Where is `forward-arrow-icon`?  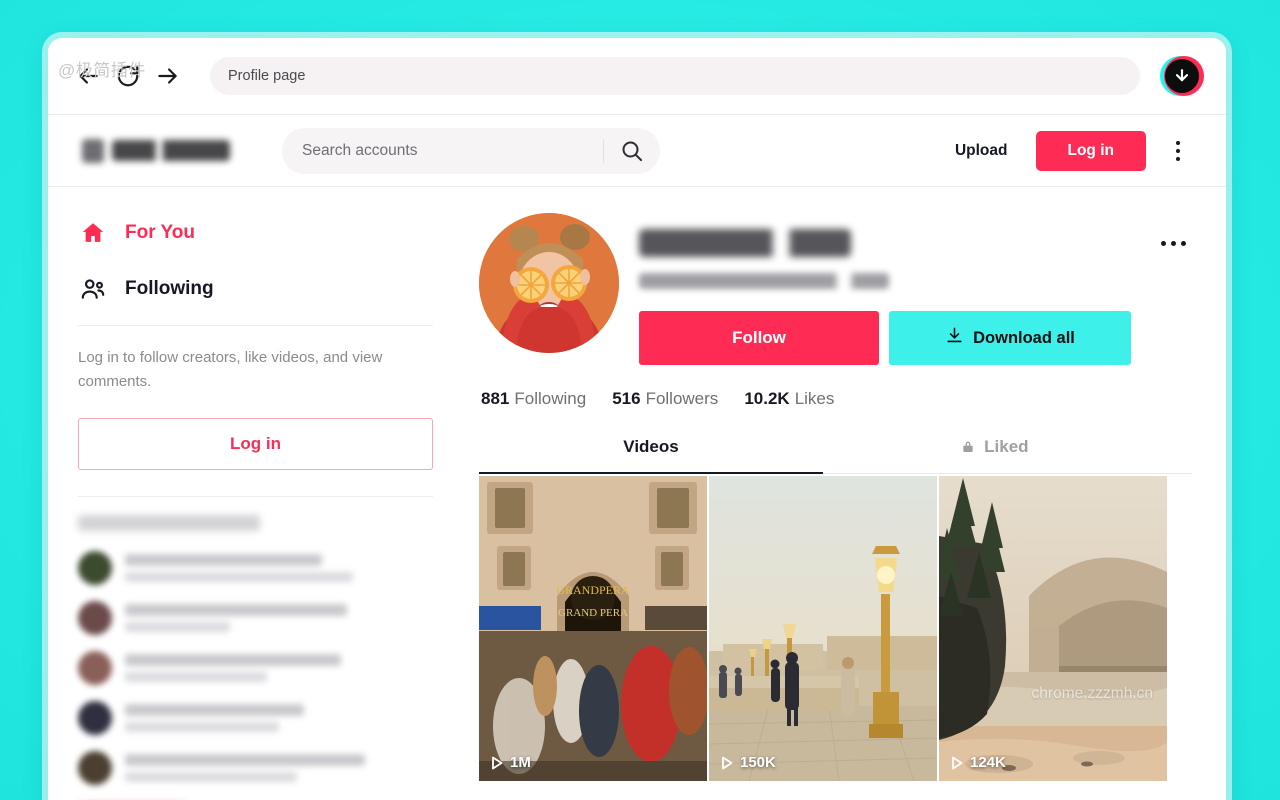
forward-arrow-icon is located at coordinates (168, 76).